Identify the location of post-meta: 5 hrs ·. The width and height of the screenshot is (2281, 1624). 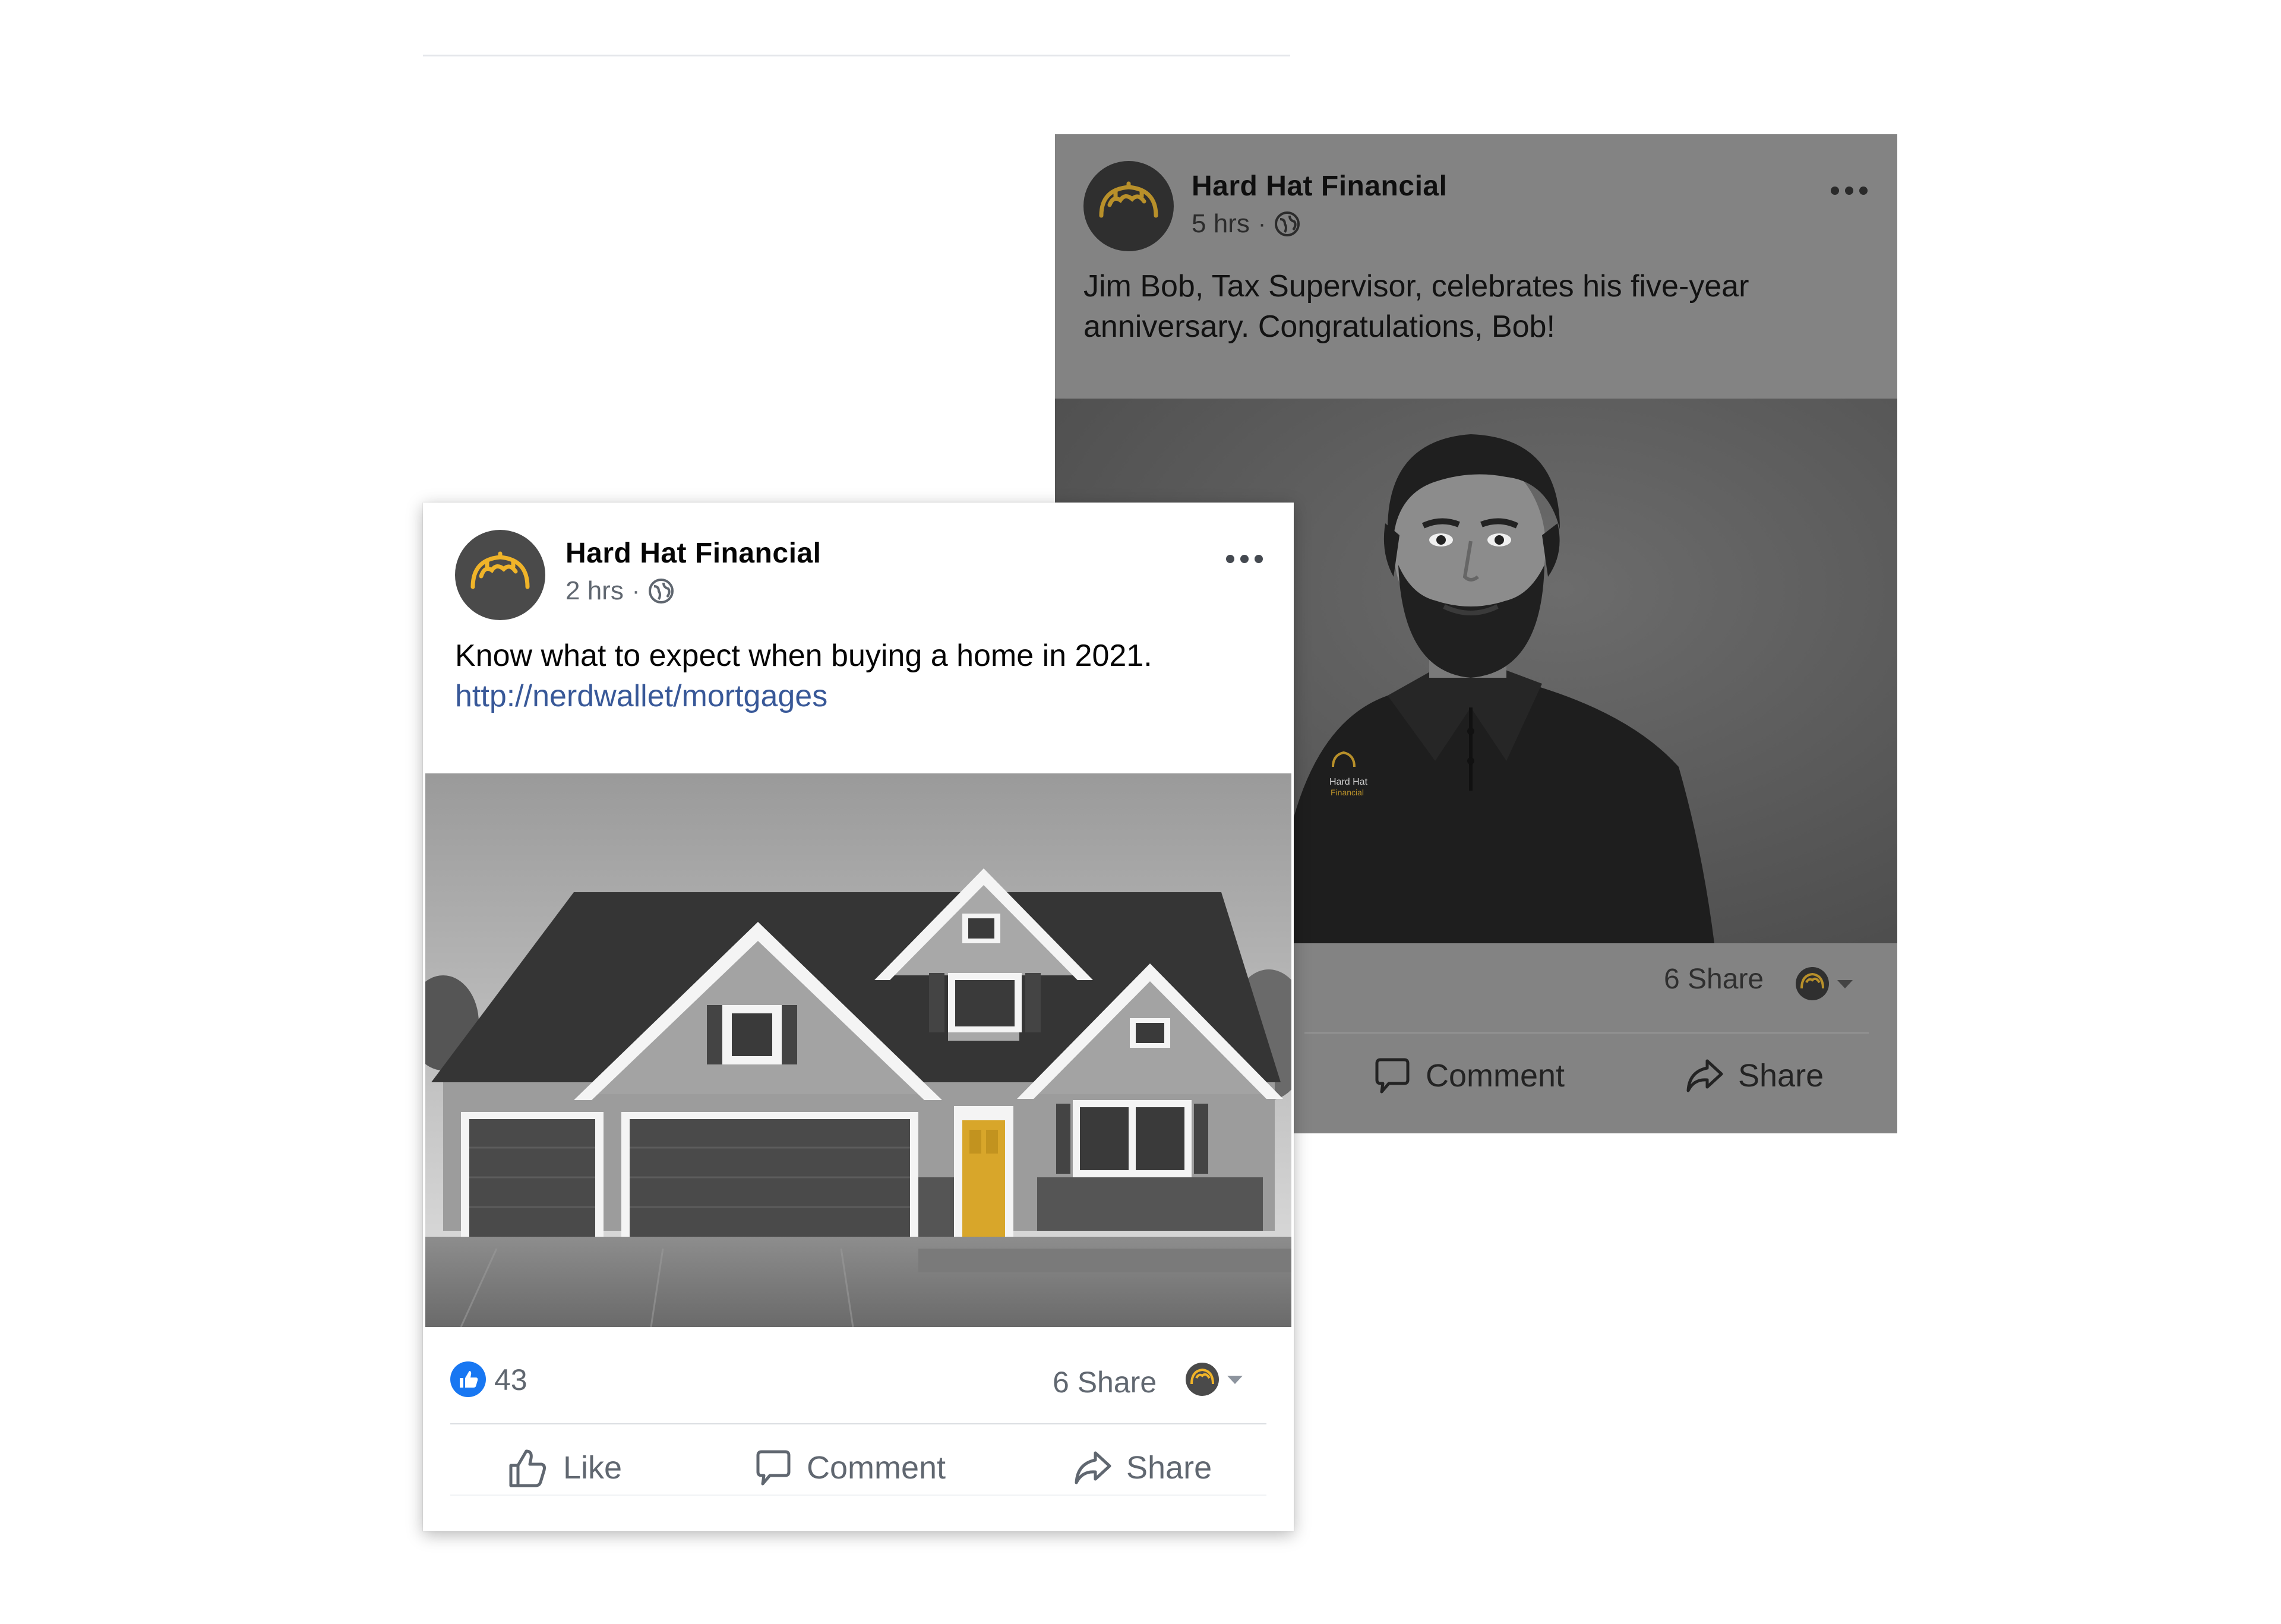
(1246, 224).